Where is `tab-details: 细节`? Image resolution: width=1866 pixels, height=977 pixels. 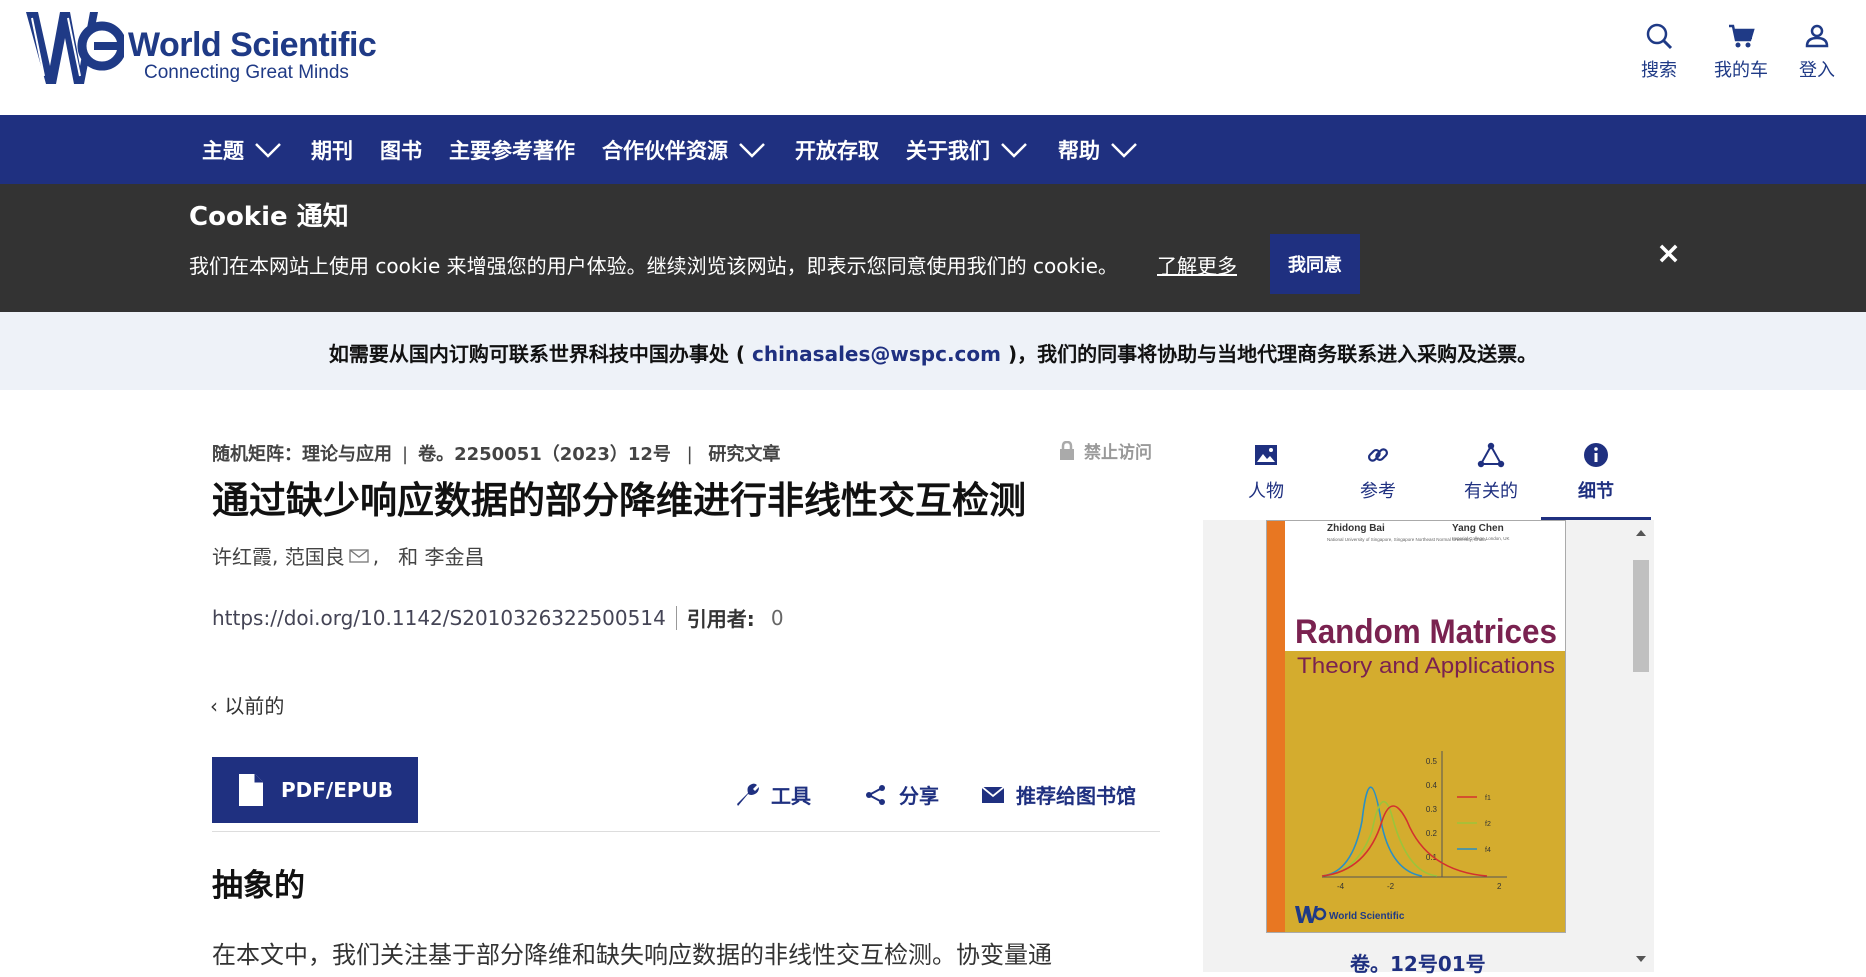 tab-details: 细节 is located at coordinates (1596, 475).